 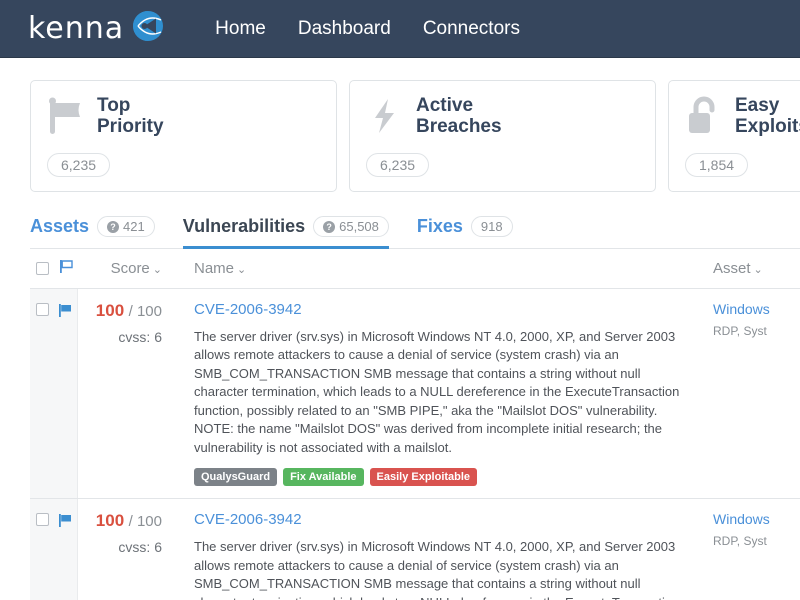 I want to click on top-navigation-bar: kenna Home Dashboard Connectors, so click(x=400, y=29).